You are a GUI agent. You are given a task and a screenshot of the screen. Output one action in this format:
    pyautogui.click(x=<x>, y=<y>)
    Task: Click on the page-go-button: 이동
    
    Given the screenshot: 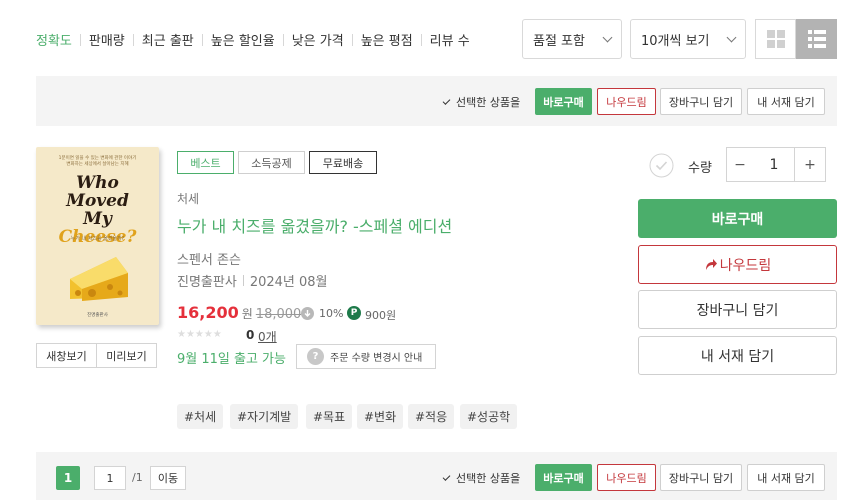 What is the action you would take?
    pyautogui.click(x=168, y=478)
    